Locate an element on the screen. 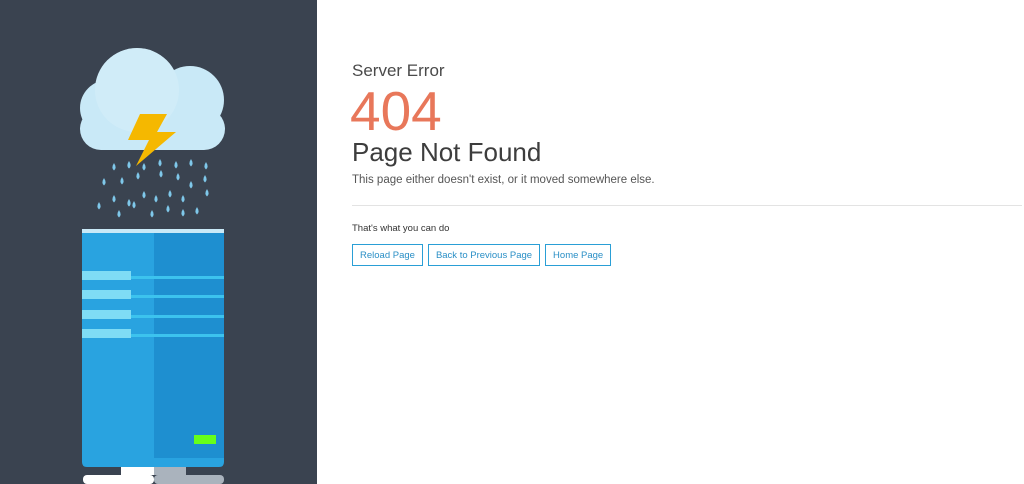 Image resolution: width=1024 pixels, height=484 pixels. divider is located at coordinates (687, 205).